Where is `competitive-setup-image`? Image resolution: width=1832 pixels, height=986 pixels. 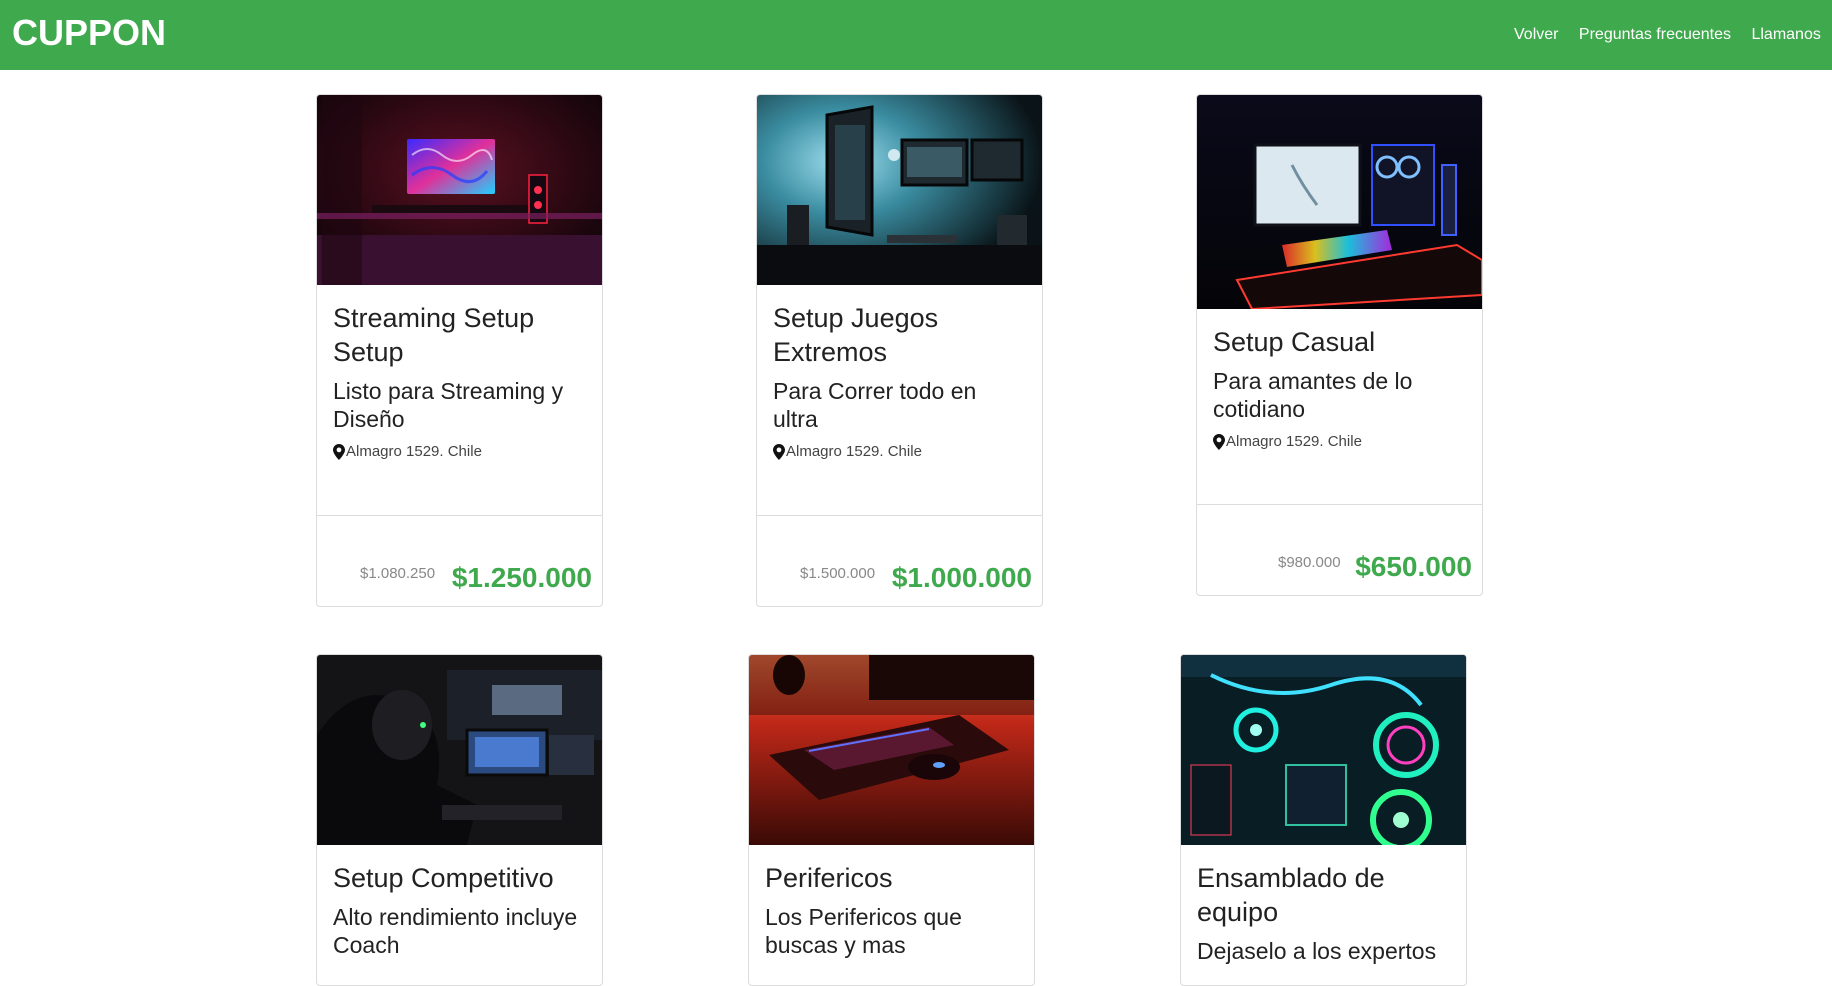 competitive-setup-image is located at coordinates (459, 750).